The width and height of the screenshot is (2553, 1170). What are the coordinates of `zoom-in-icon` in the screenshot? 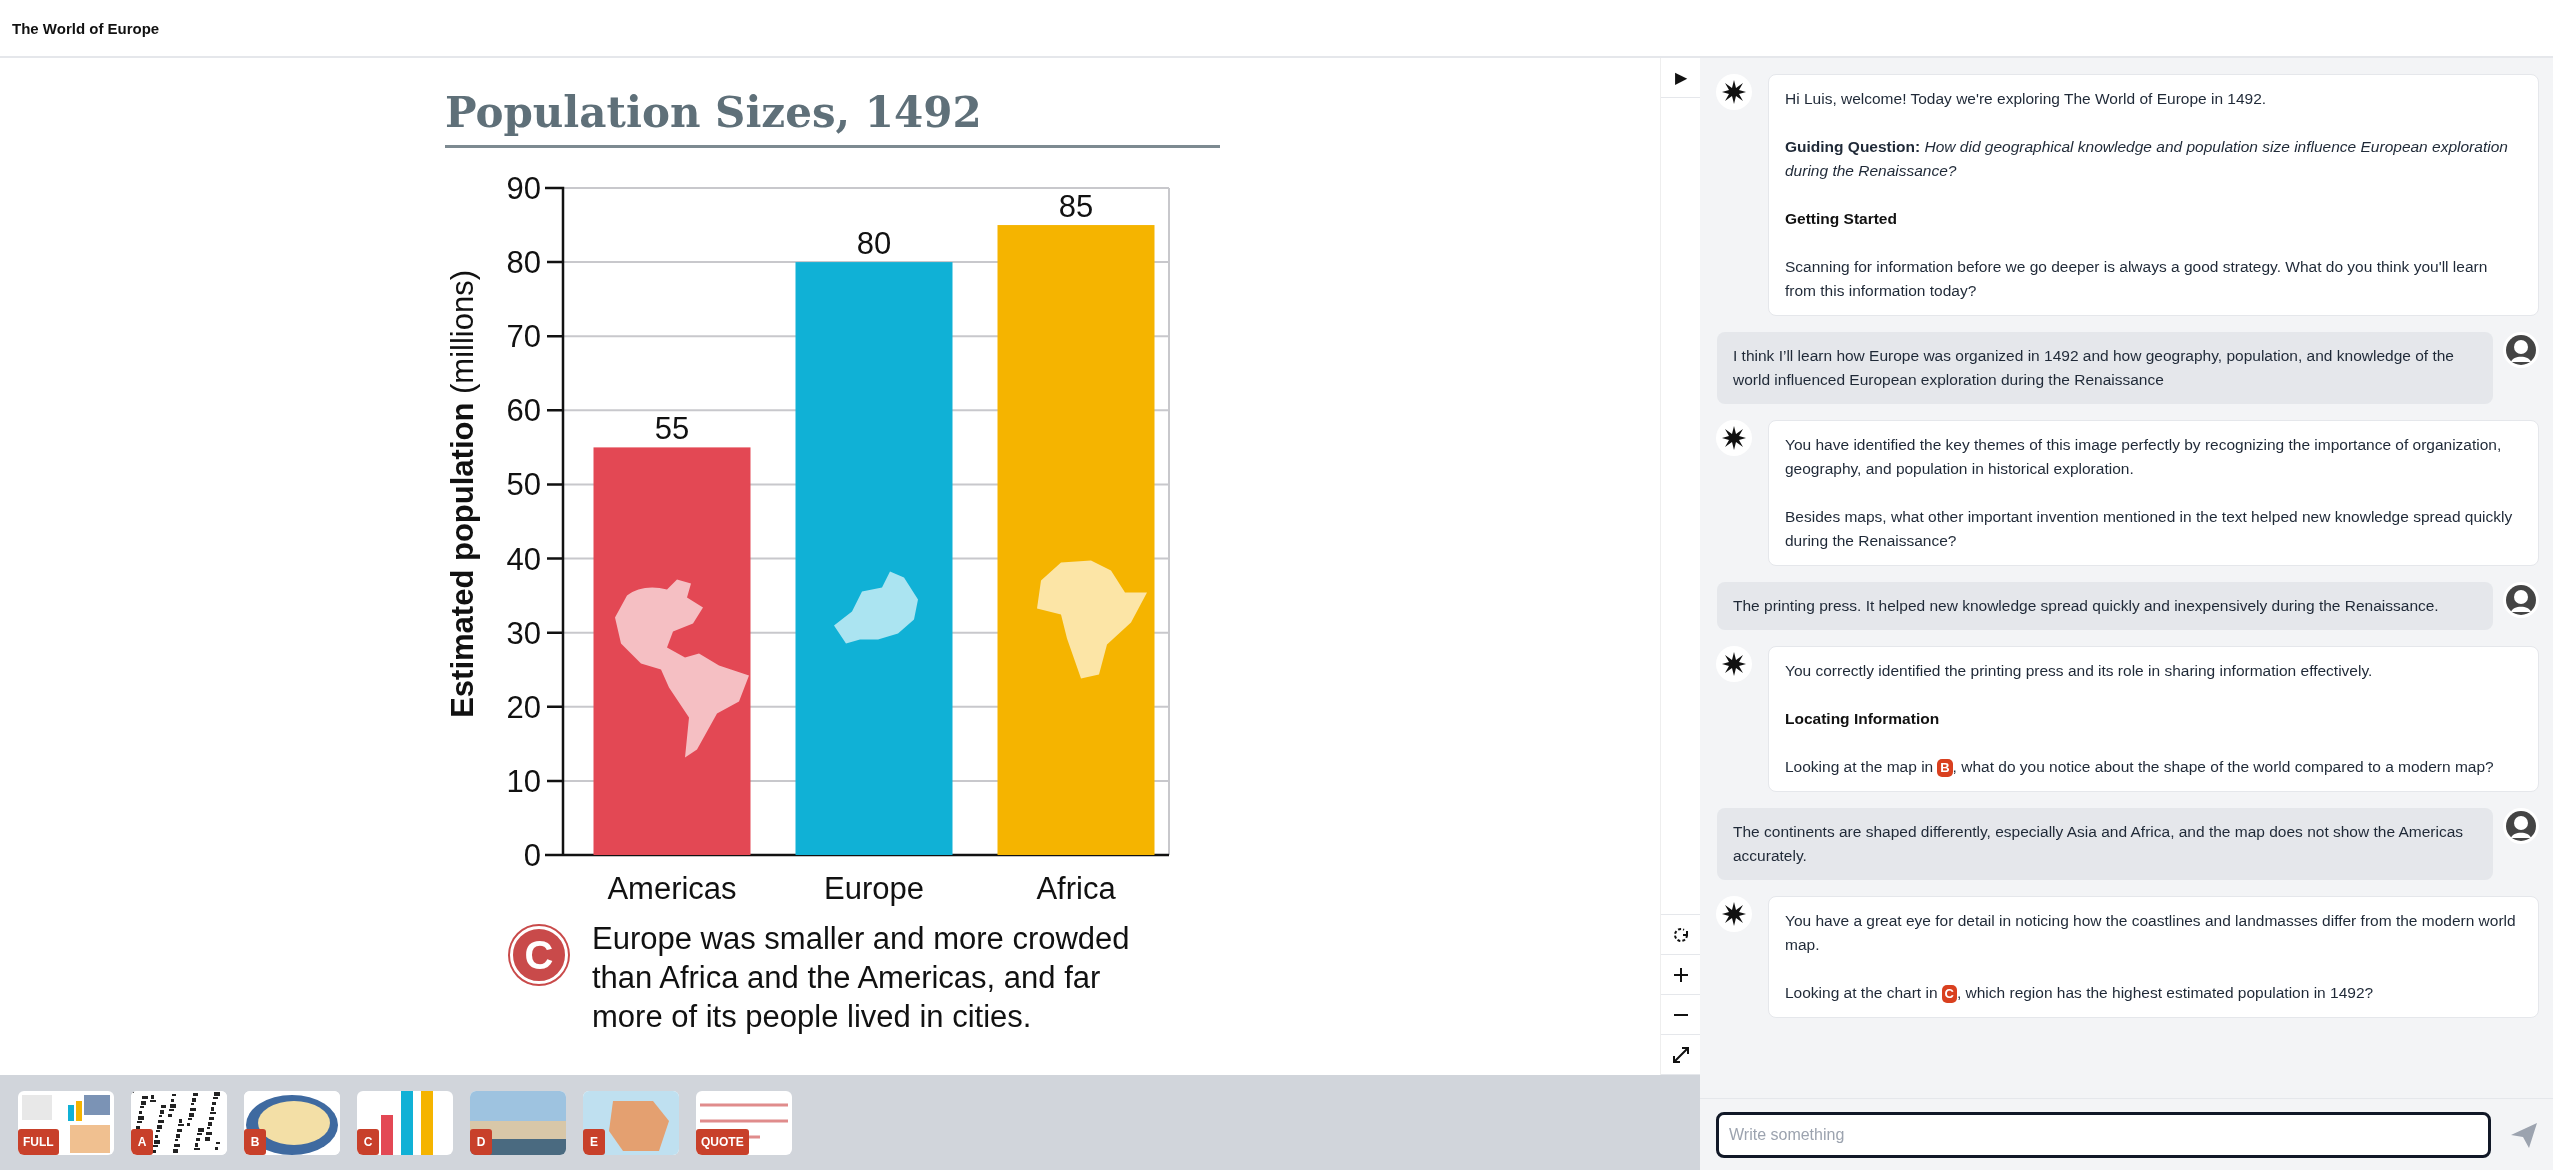 It's located at (1681, 974).